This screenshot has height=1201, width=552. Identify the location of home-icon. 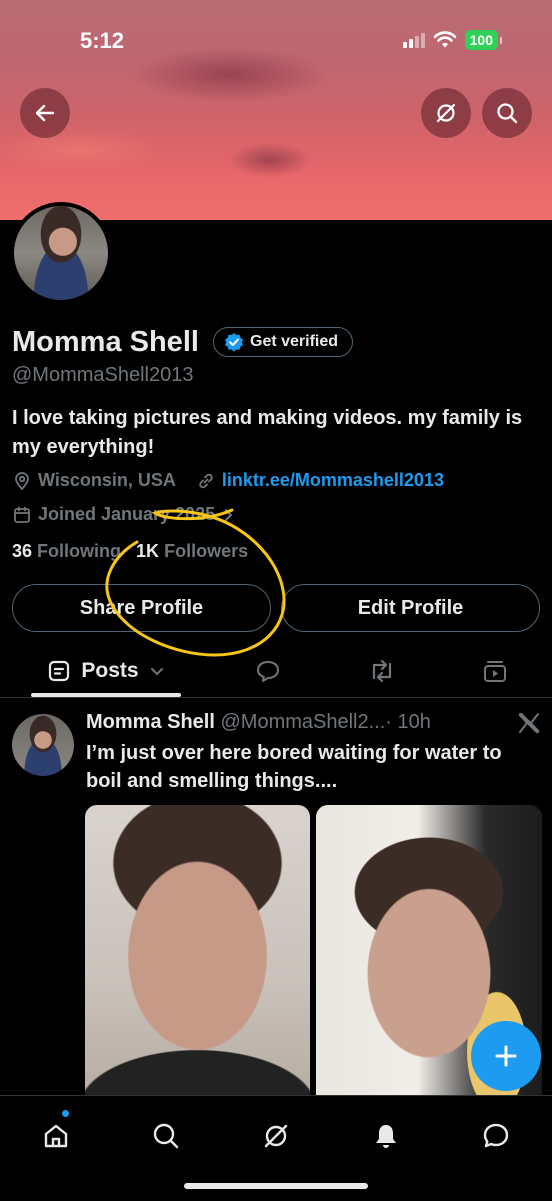
(56, 1136).